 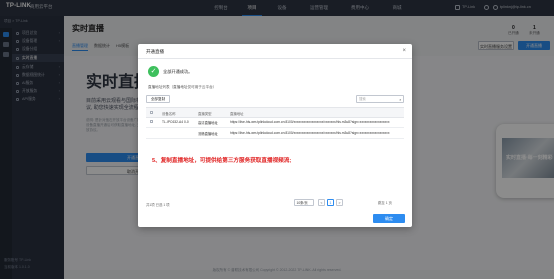 I want to click on column-device-name: 设备名称, so click(x=169, y=113).